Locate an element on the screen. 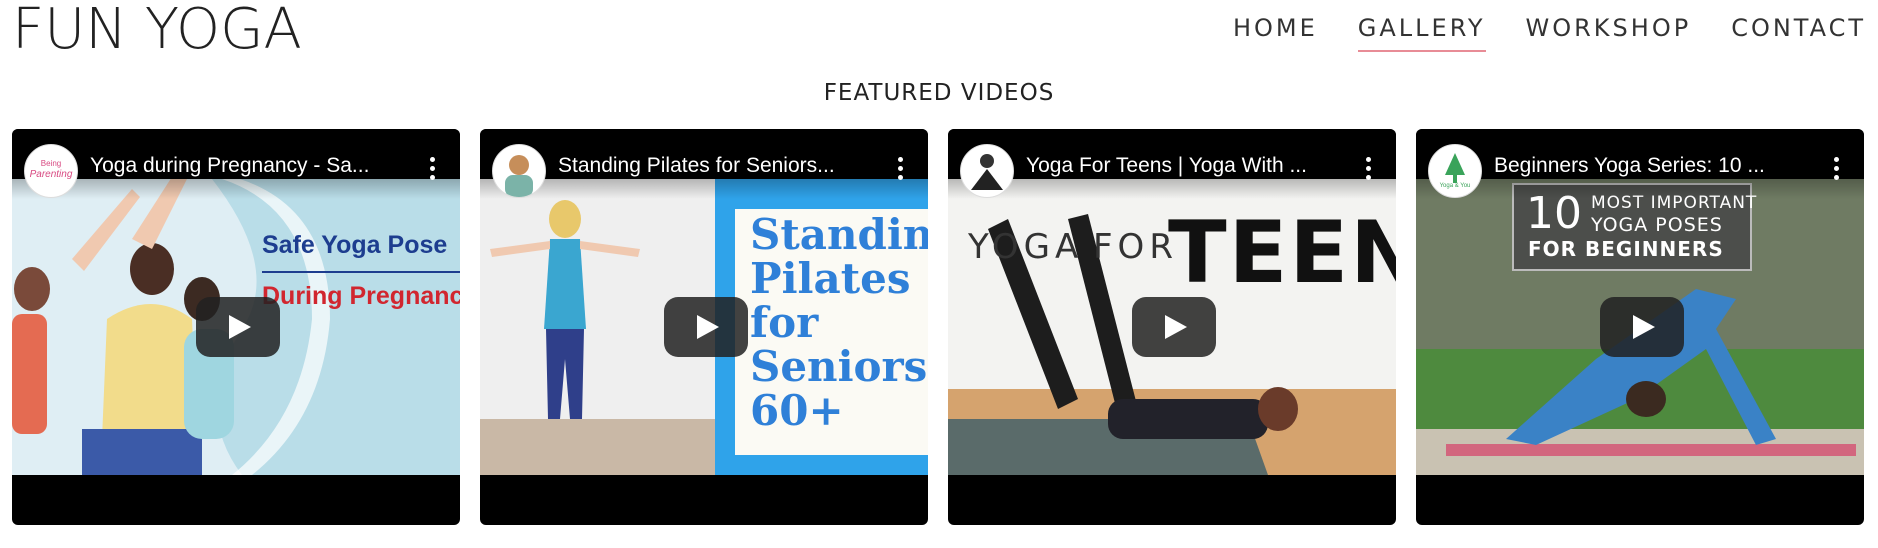  nav-workshop: WORKSHOP is located at coordinates (1609, 31).